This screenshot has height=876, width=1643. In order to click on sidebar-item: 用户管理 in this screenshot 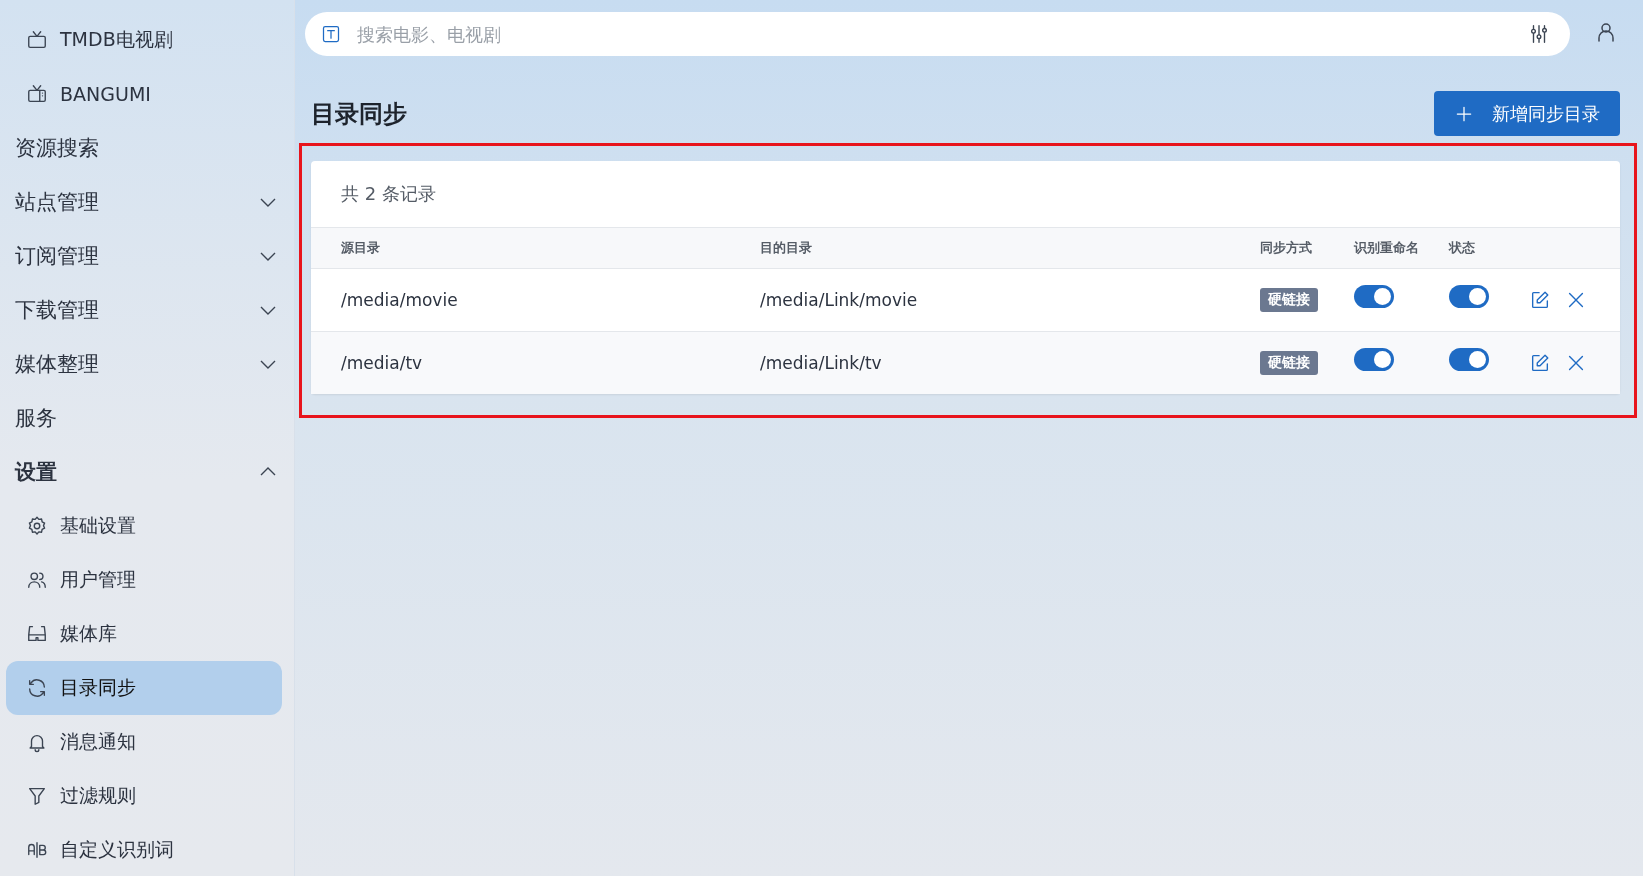, I will do `click(144, 580)`.